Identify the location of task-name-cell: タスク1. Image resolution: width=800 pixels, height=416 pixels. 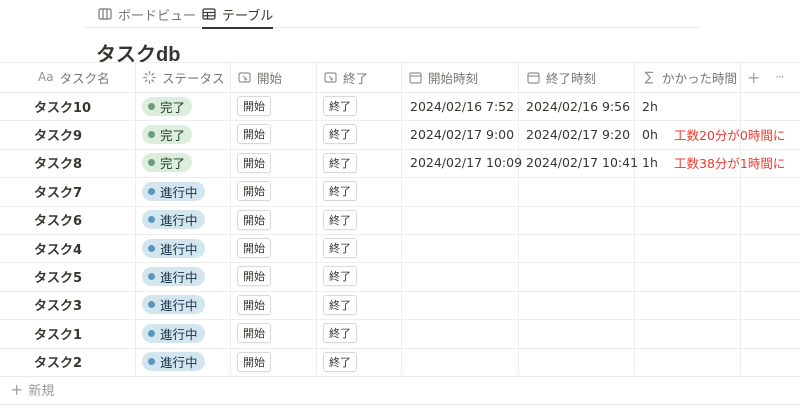
(58, 333).